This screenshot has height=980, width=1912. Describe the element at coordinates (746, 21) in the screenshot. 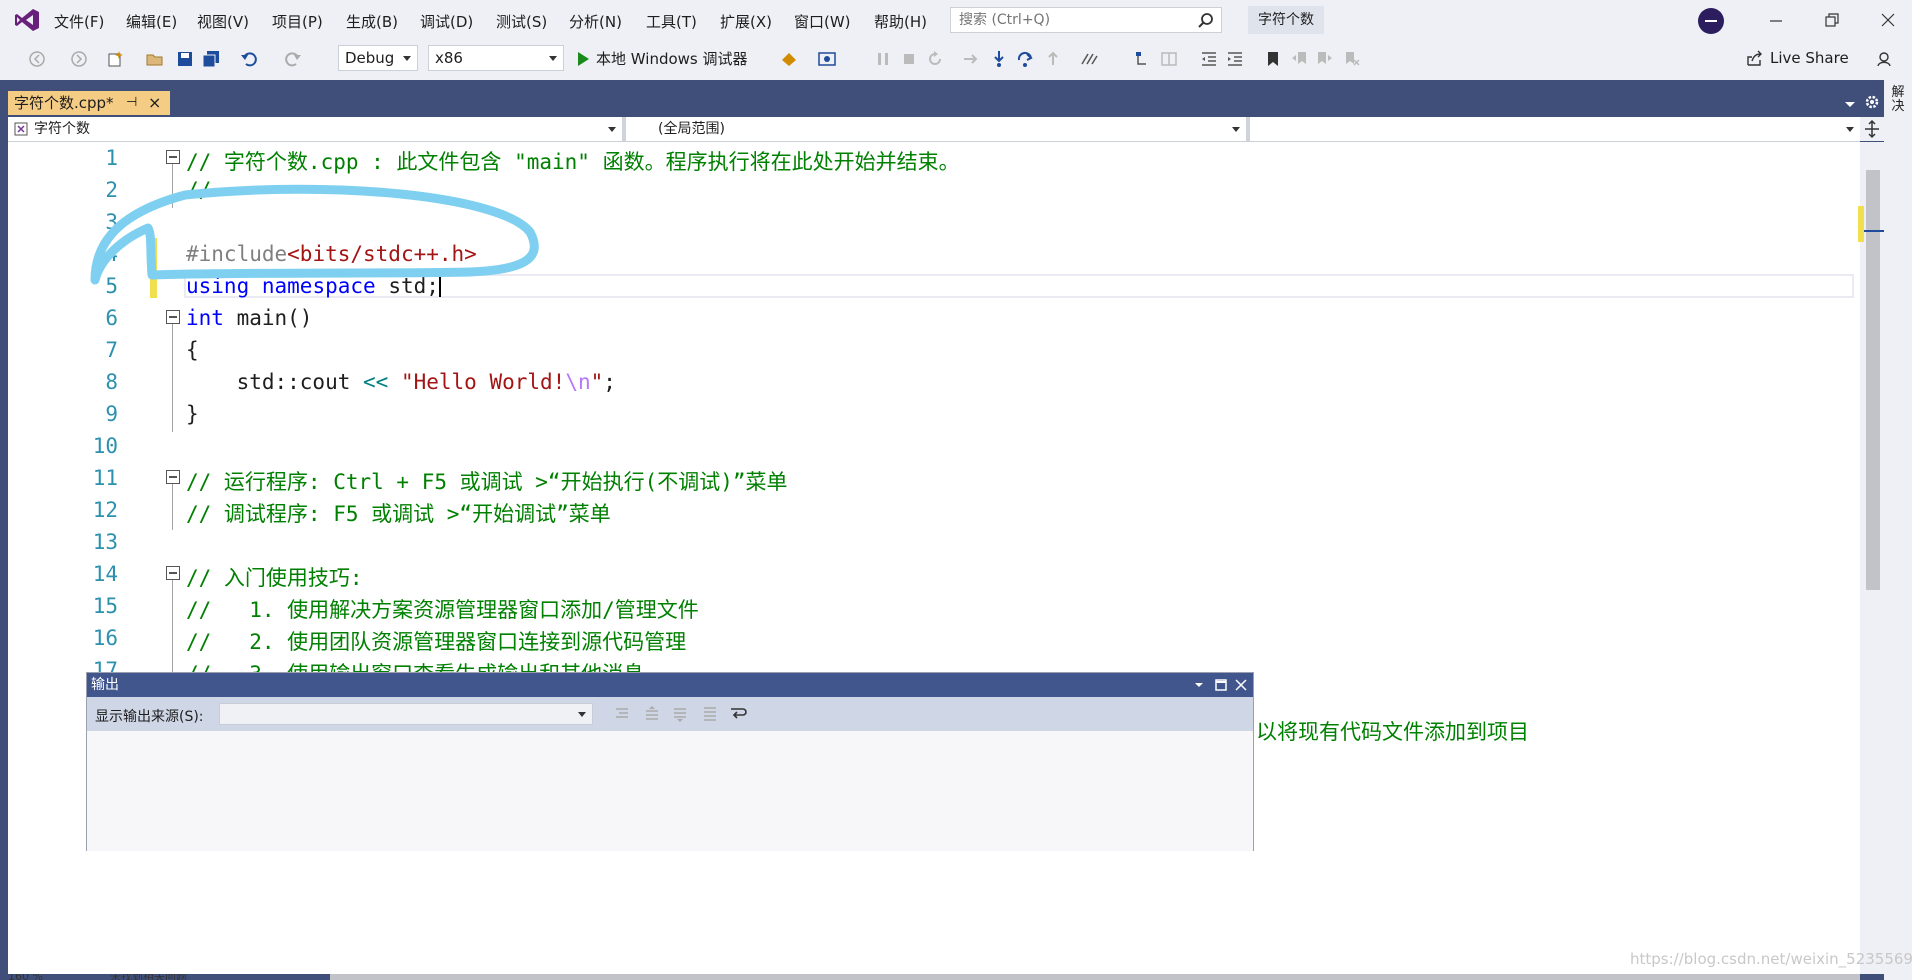

I see `menu-extensions: 扩展(X)` at that location.